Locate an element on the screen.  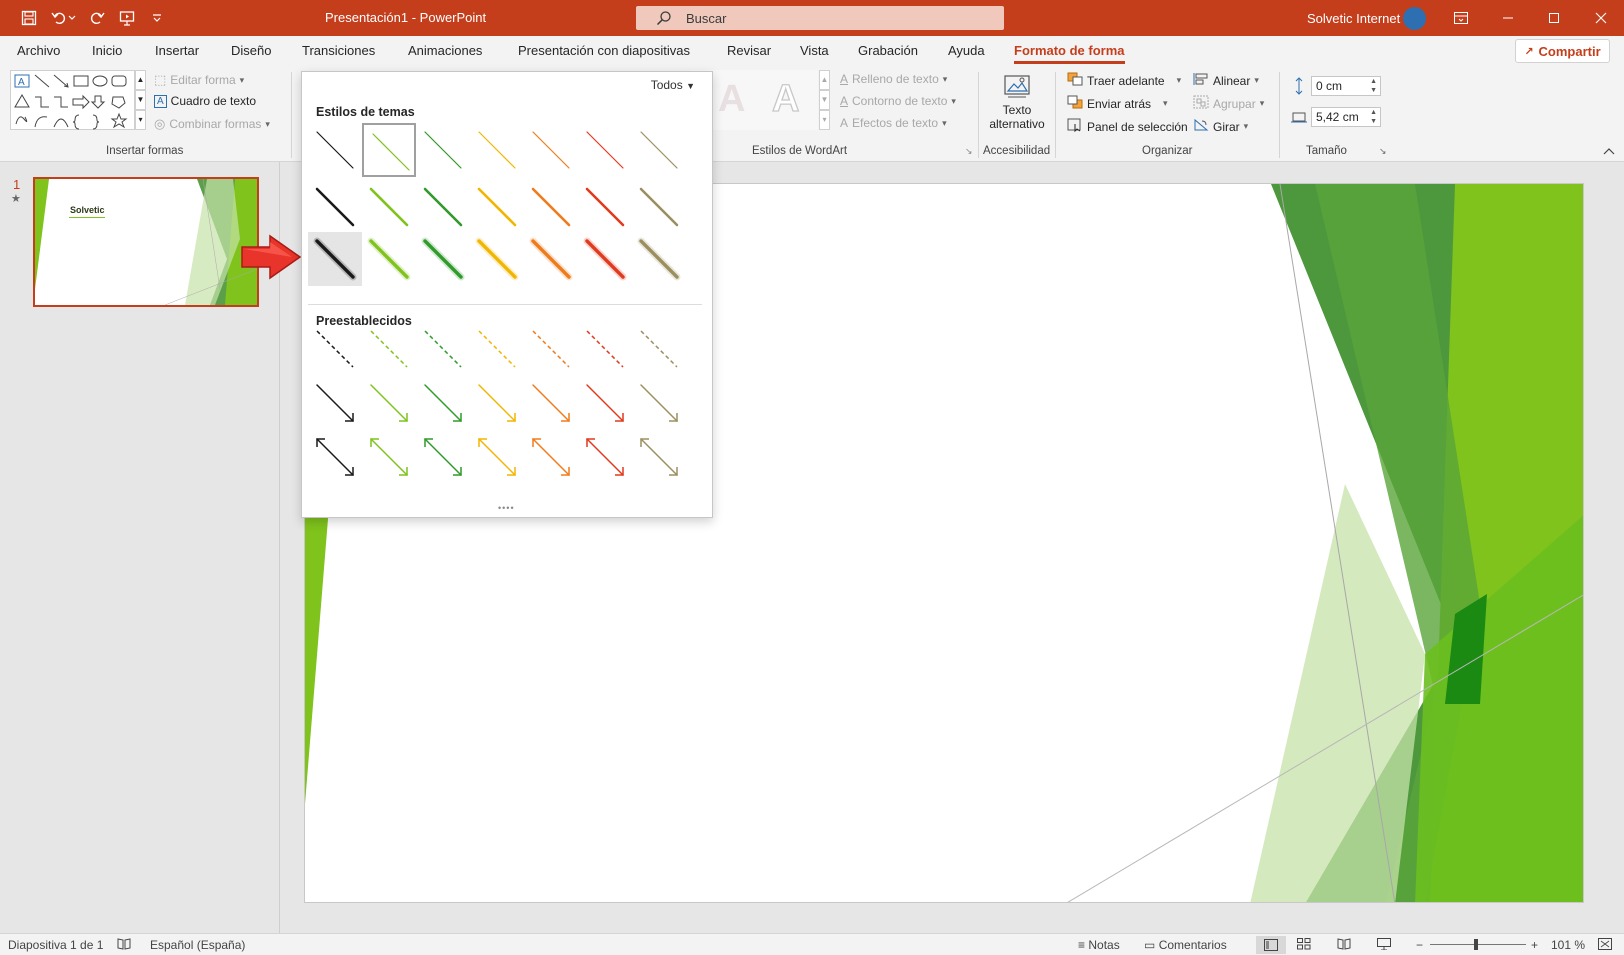
shapes-scroll-up-icon: ▲ is located at coordinates (140, 80).